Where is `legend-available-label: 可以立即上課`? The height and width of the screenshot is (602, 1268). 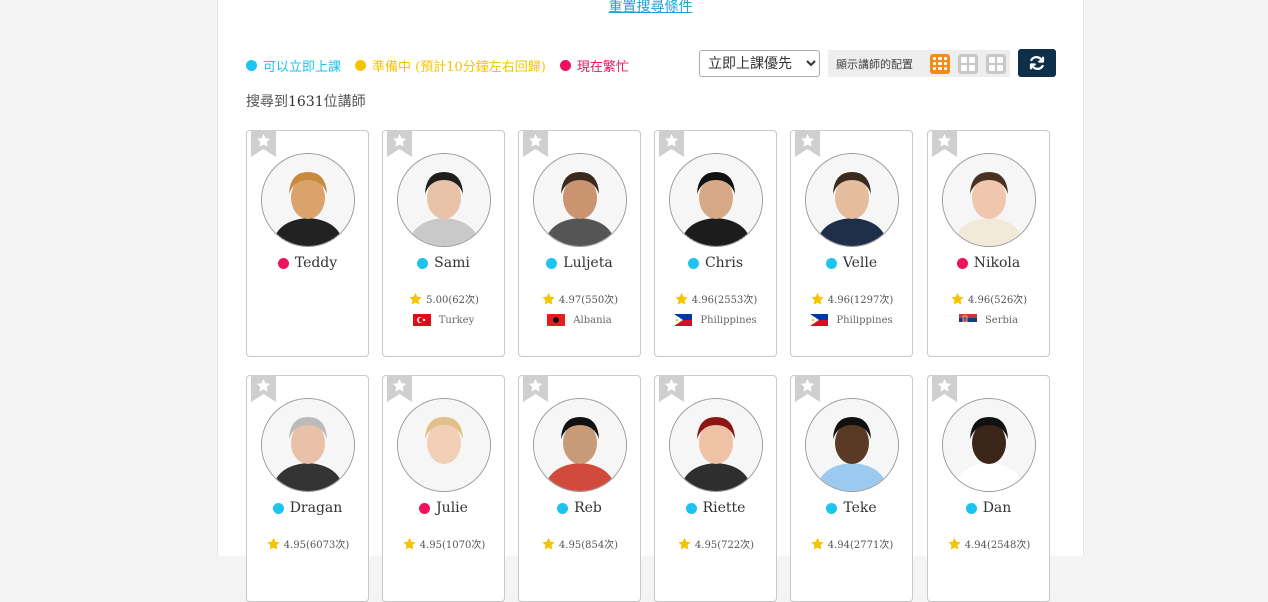
legend-available-label: 可以立即上課 is located at coordinates (302, 67).